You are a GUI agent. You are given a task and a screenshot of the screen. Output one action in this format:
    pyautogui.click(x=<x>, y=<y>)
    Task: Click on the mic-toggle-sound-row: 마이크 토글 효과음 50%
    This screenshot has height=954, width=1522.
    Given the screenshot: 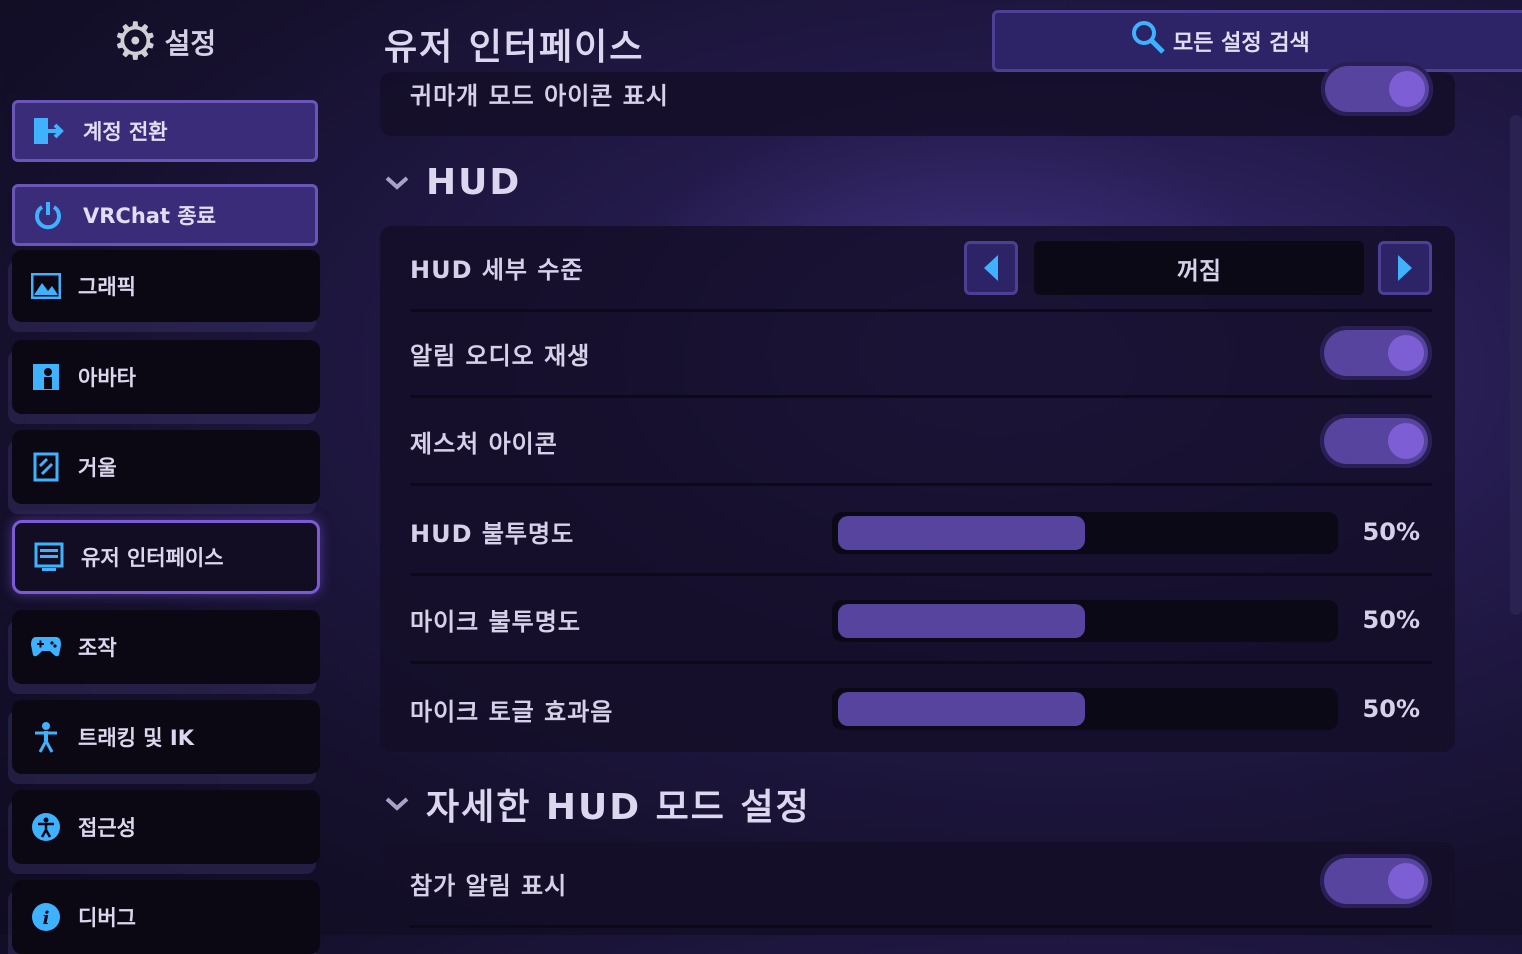 What is the action you would take?
    pyautogui.click(x=921, y=709)
    